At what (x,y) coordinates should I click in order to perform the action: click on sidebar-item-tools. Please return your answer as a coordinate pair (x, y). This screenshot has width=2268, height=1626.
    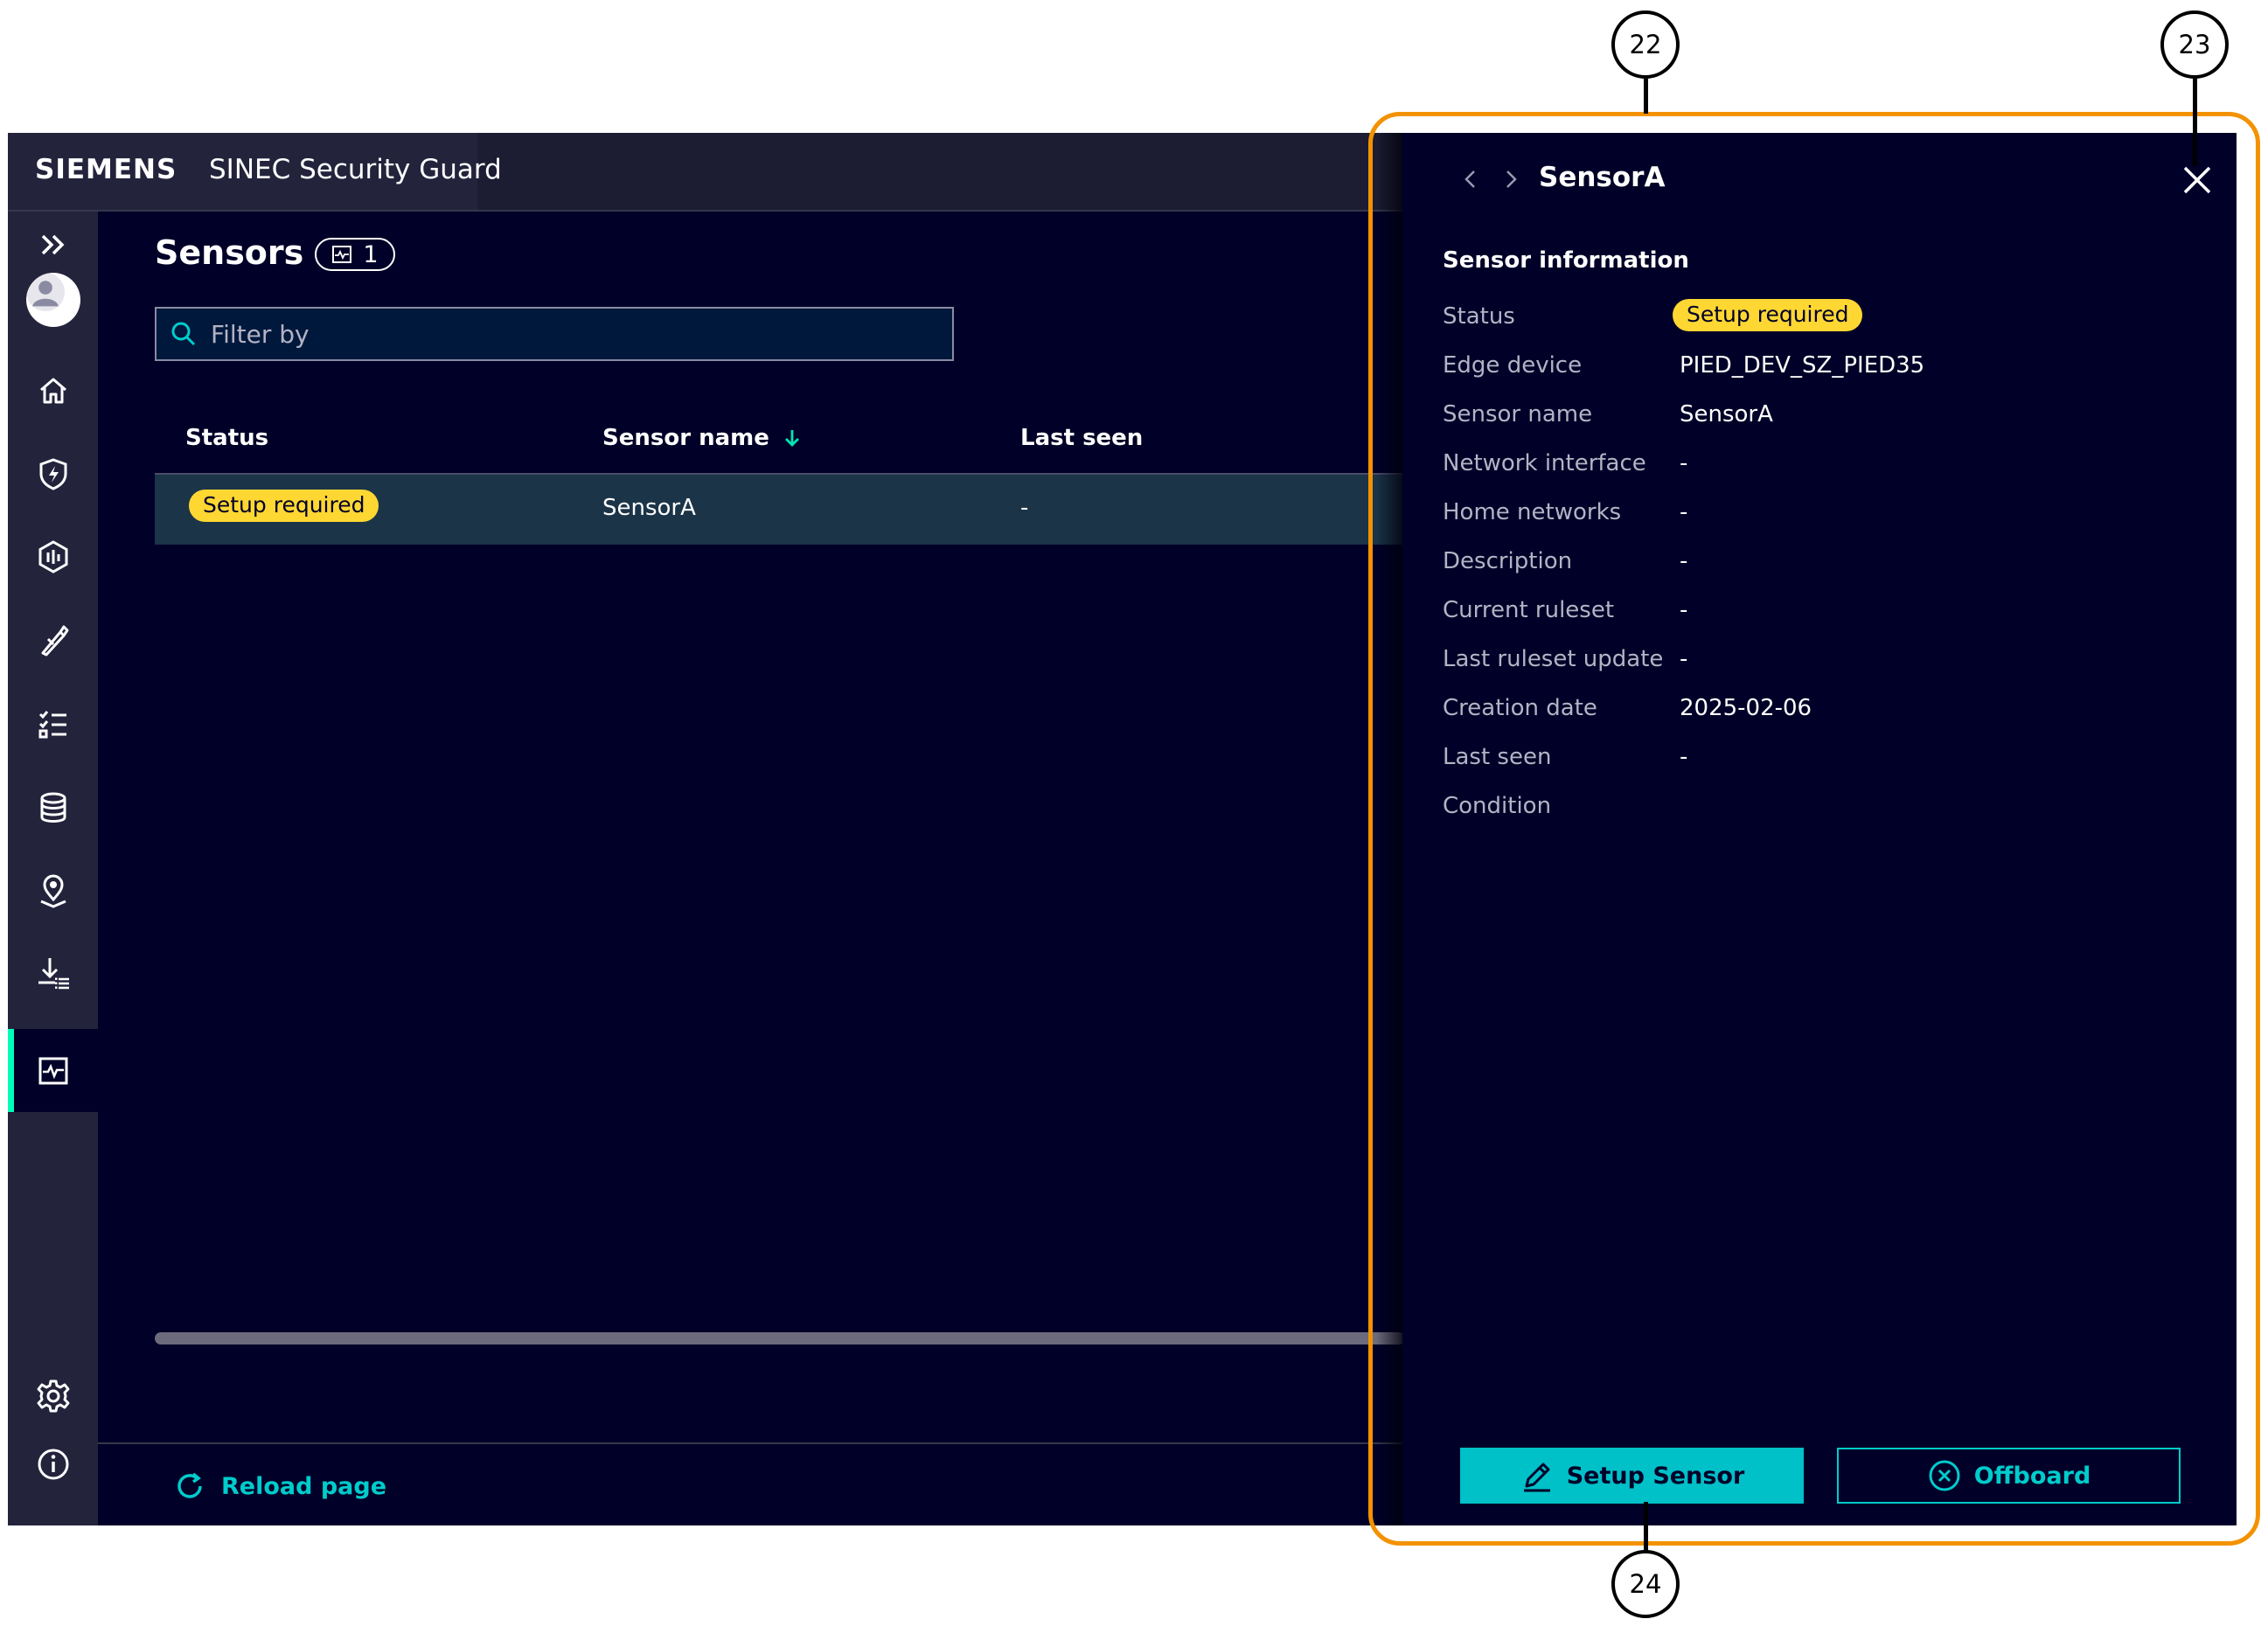
    Looking at the image, I should click on (53, 641).